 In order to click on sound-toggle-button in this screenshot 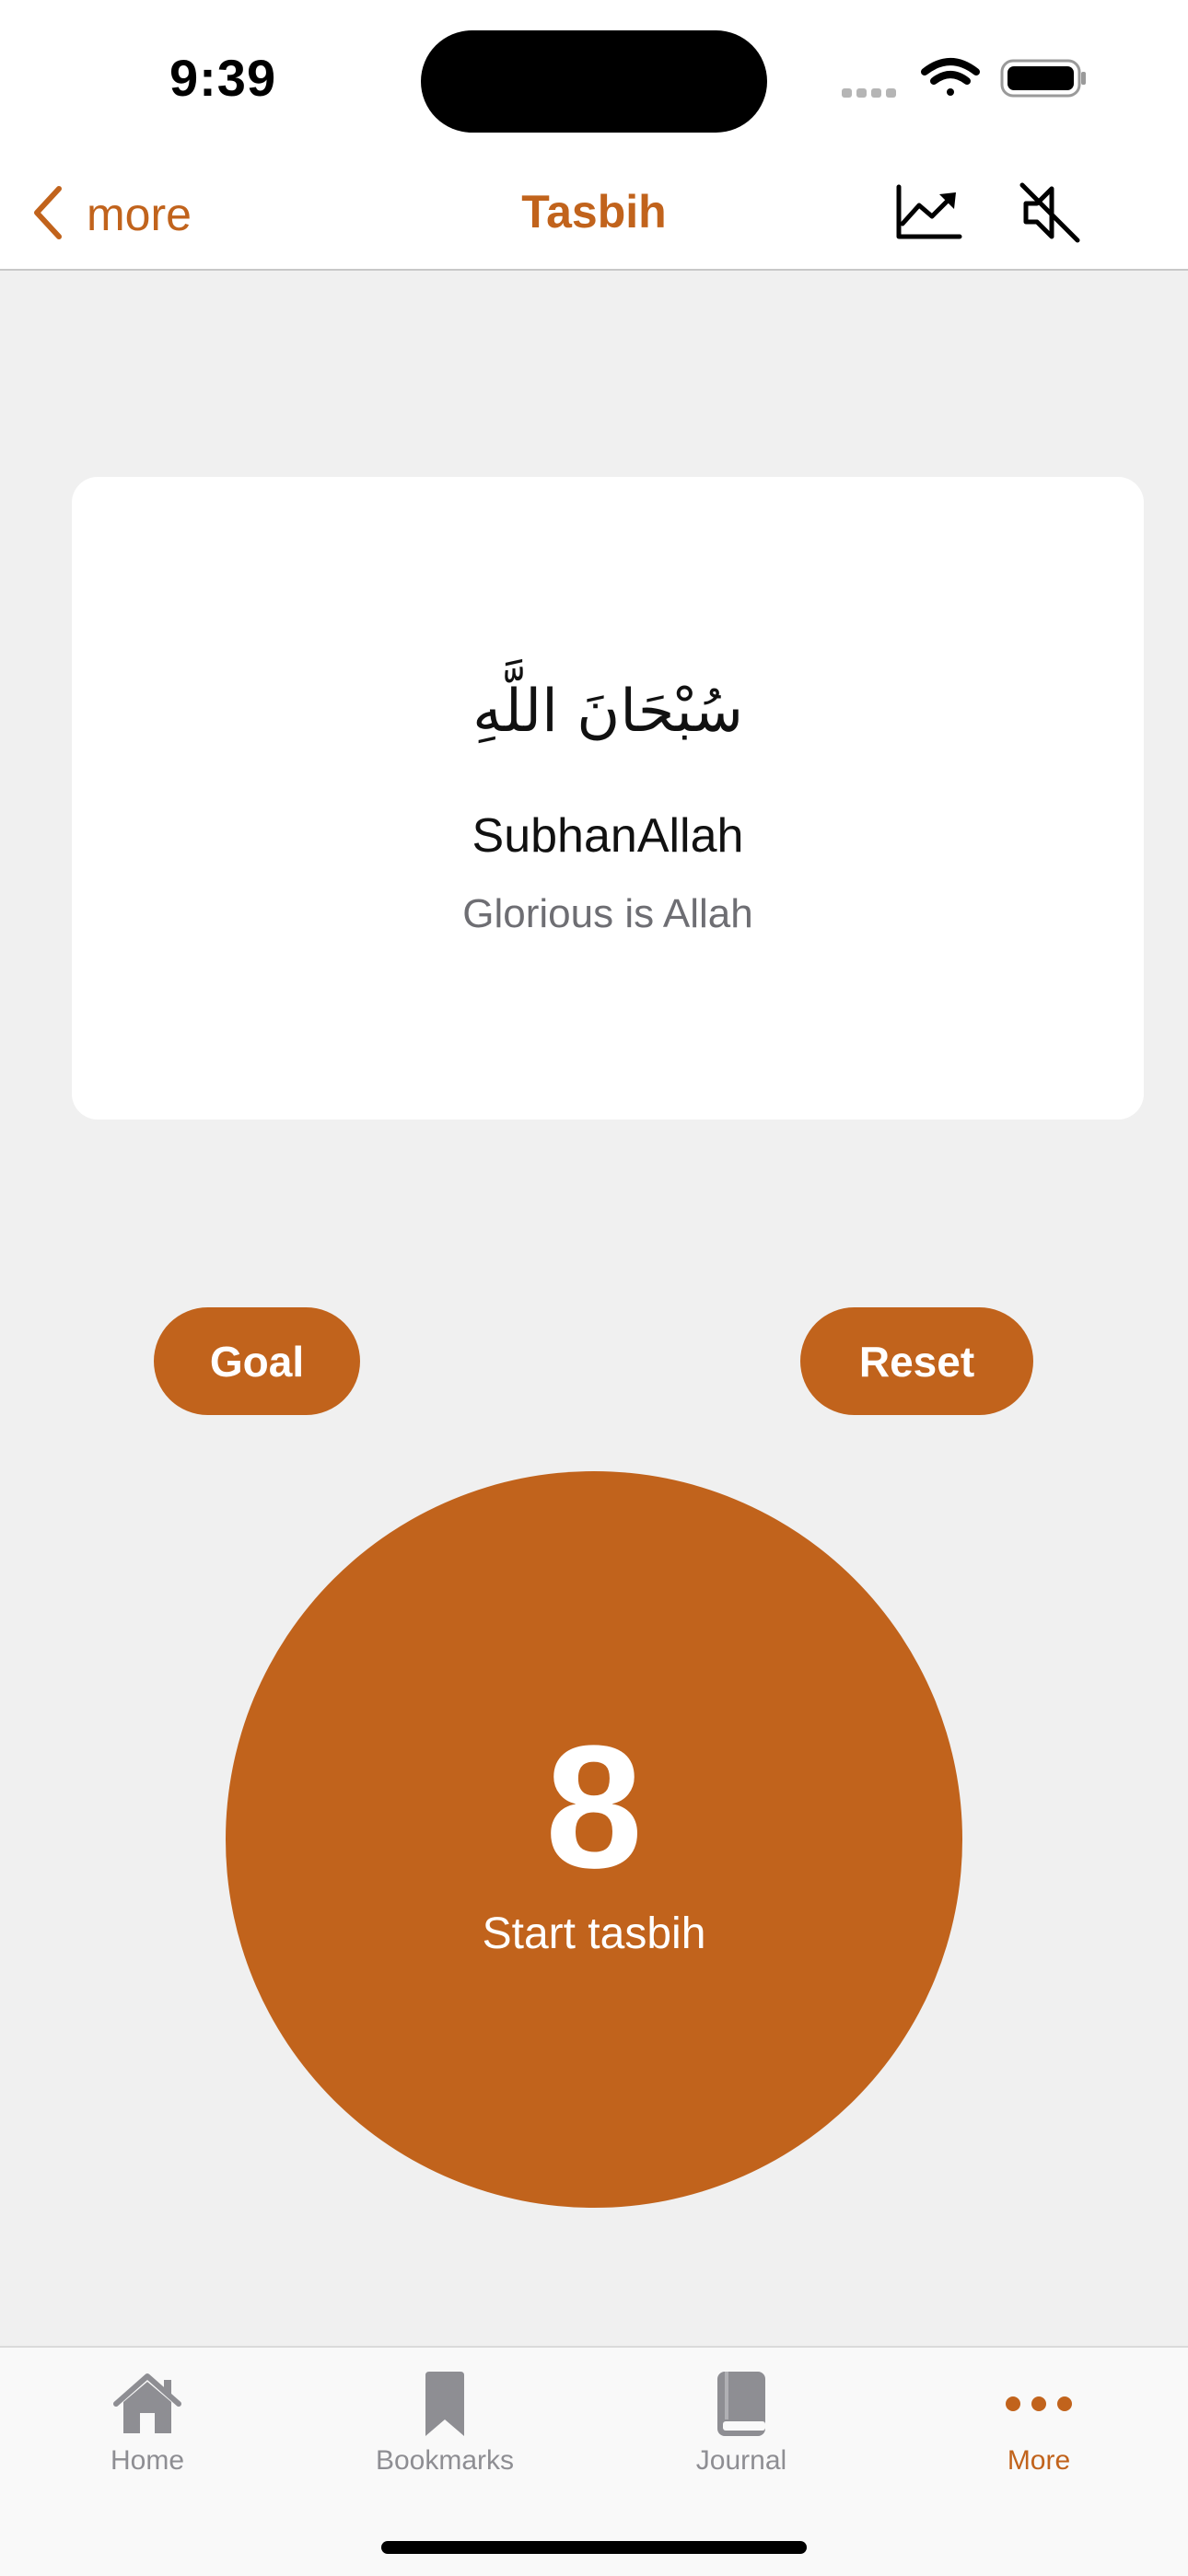, I will do `click(1049, 214)`.